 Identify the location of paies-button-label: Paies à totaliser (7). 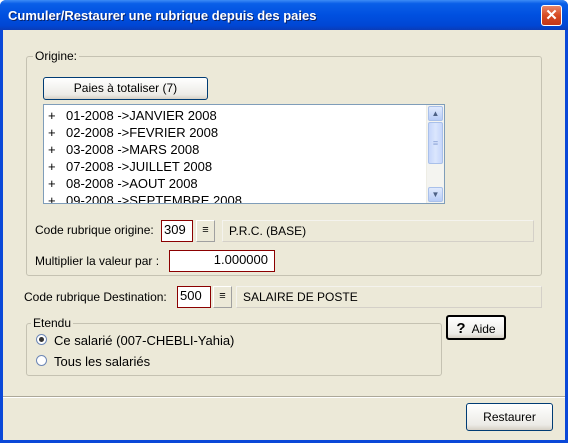
(125, 88).